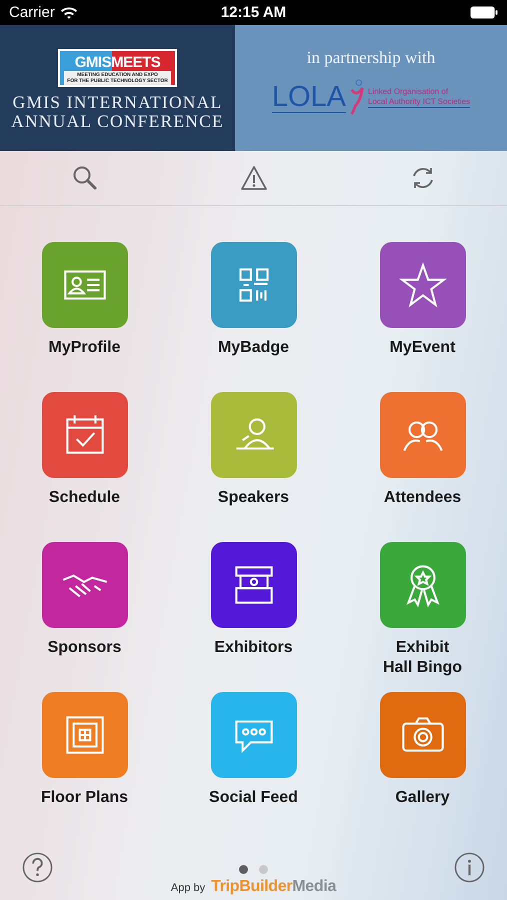  Describe the element at coordinates (253, 648) in the screenshot. I see `tile-label: Exhibitors` at that location.